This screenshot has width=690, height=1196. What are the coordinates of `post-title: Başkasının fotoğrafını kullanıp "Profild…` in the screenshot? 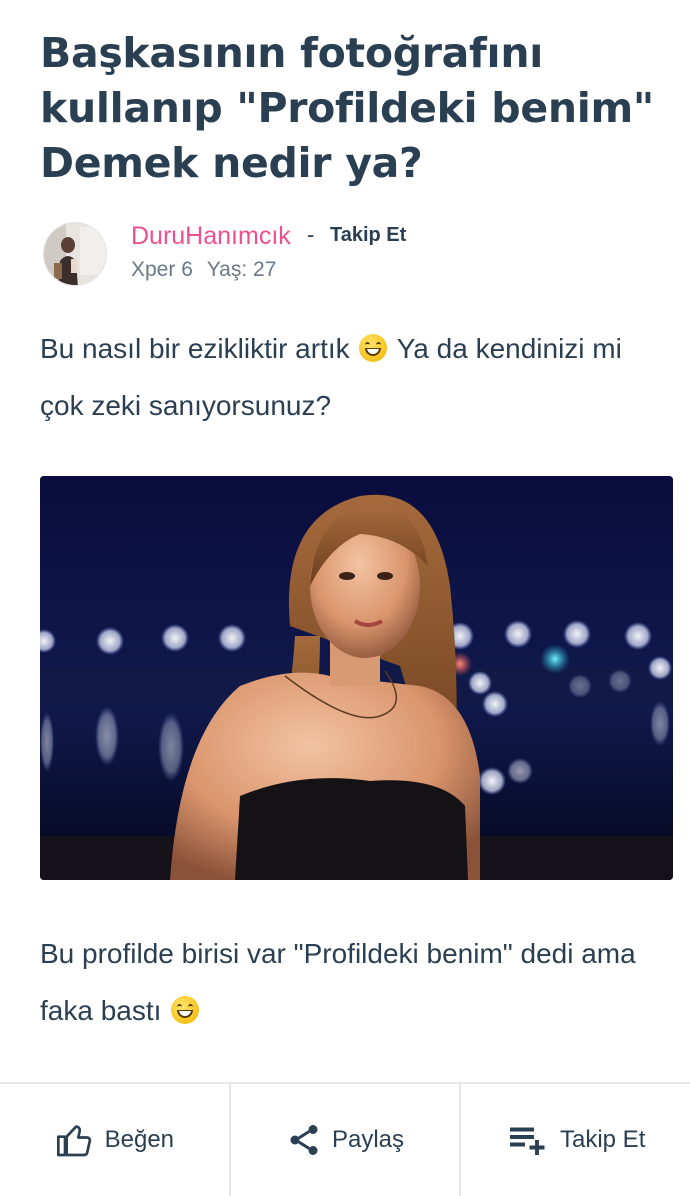 It's located at (347, 108).